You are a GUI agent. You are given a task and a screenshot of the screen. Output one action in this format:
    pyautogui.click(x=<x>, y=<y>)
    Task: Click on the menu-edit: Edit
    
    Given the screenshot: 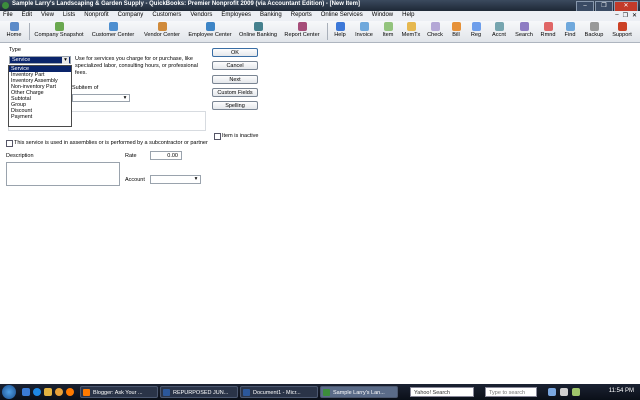 What is the action you would take?
    pyautogui.click(x=27, y=15)
    